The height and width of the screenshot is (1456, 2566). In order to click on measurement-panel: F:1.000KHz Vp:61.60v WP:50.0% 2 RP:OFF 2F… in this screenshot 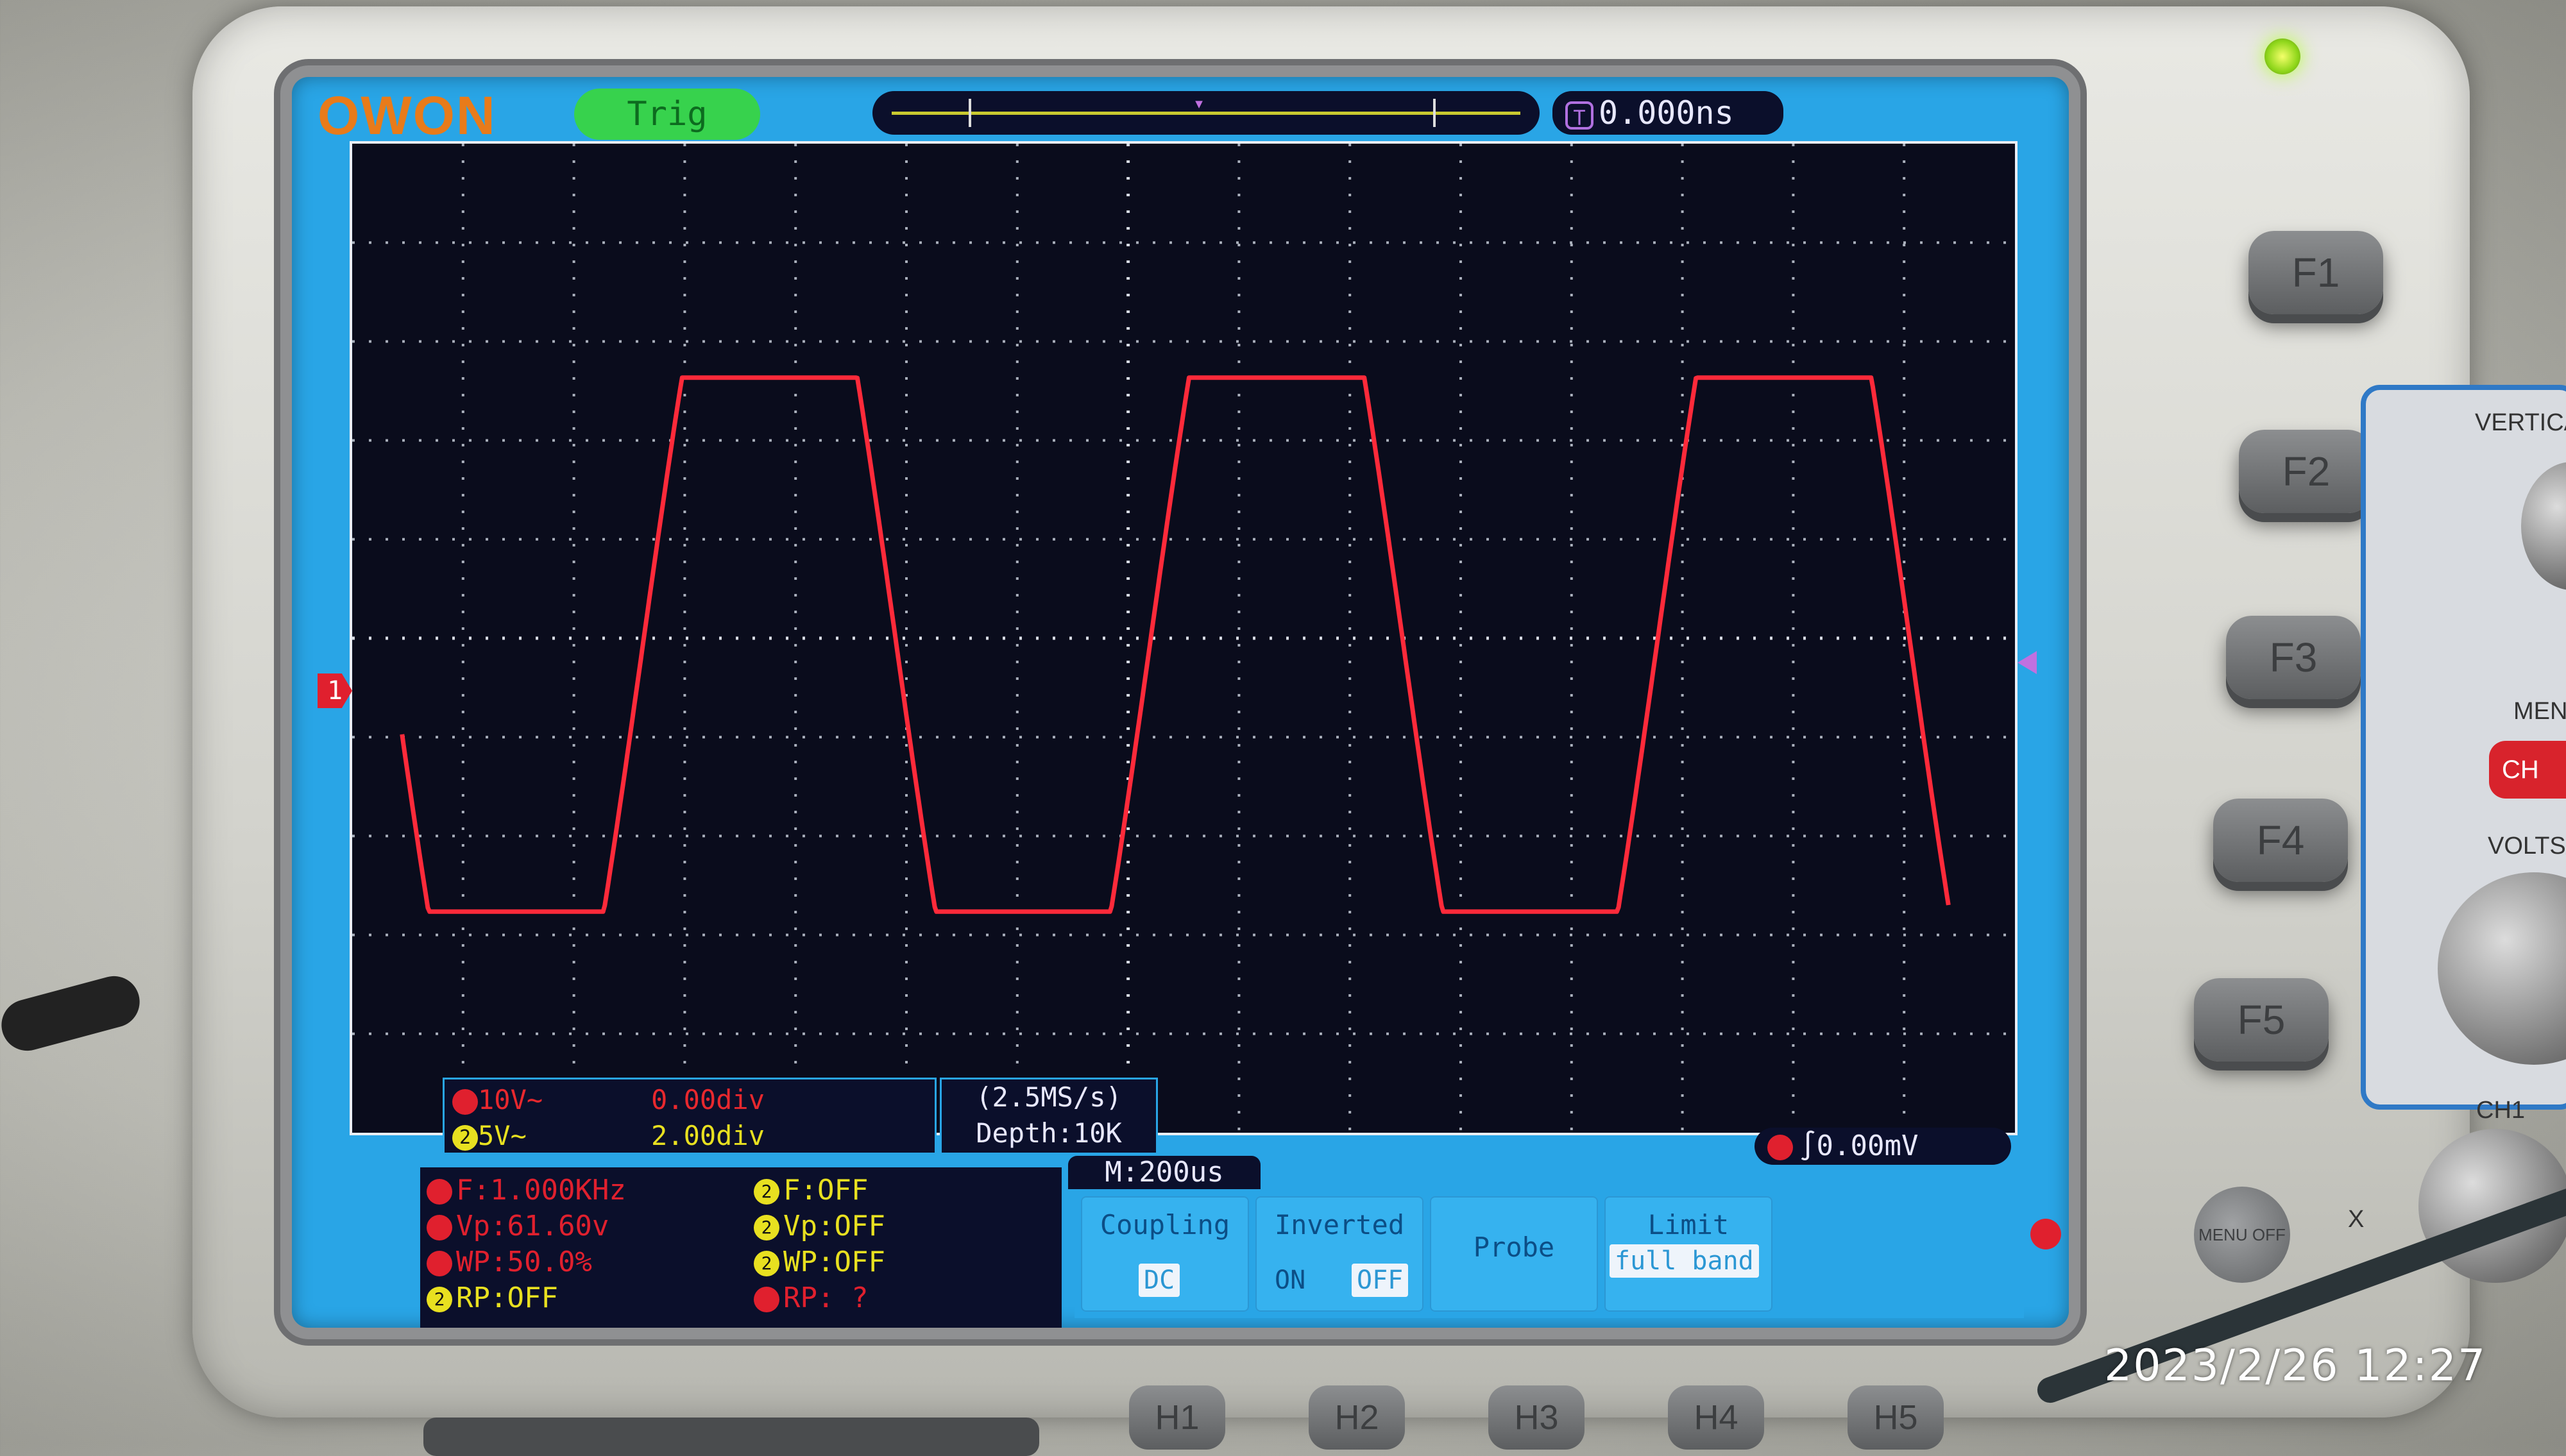, I will do `click(741, 1247)`.